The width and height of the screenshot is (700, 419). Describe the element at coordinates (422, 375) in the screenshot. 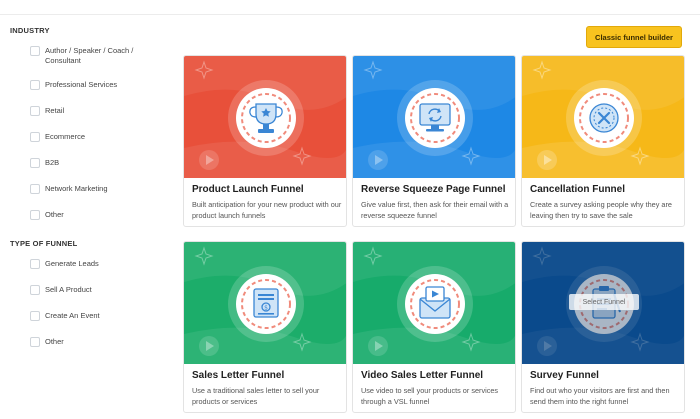

I see `card-title: Video Sales Letter Funnel` at that location.